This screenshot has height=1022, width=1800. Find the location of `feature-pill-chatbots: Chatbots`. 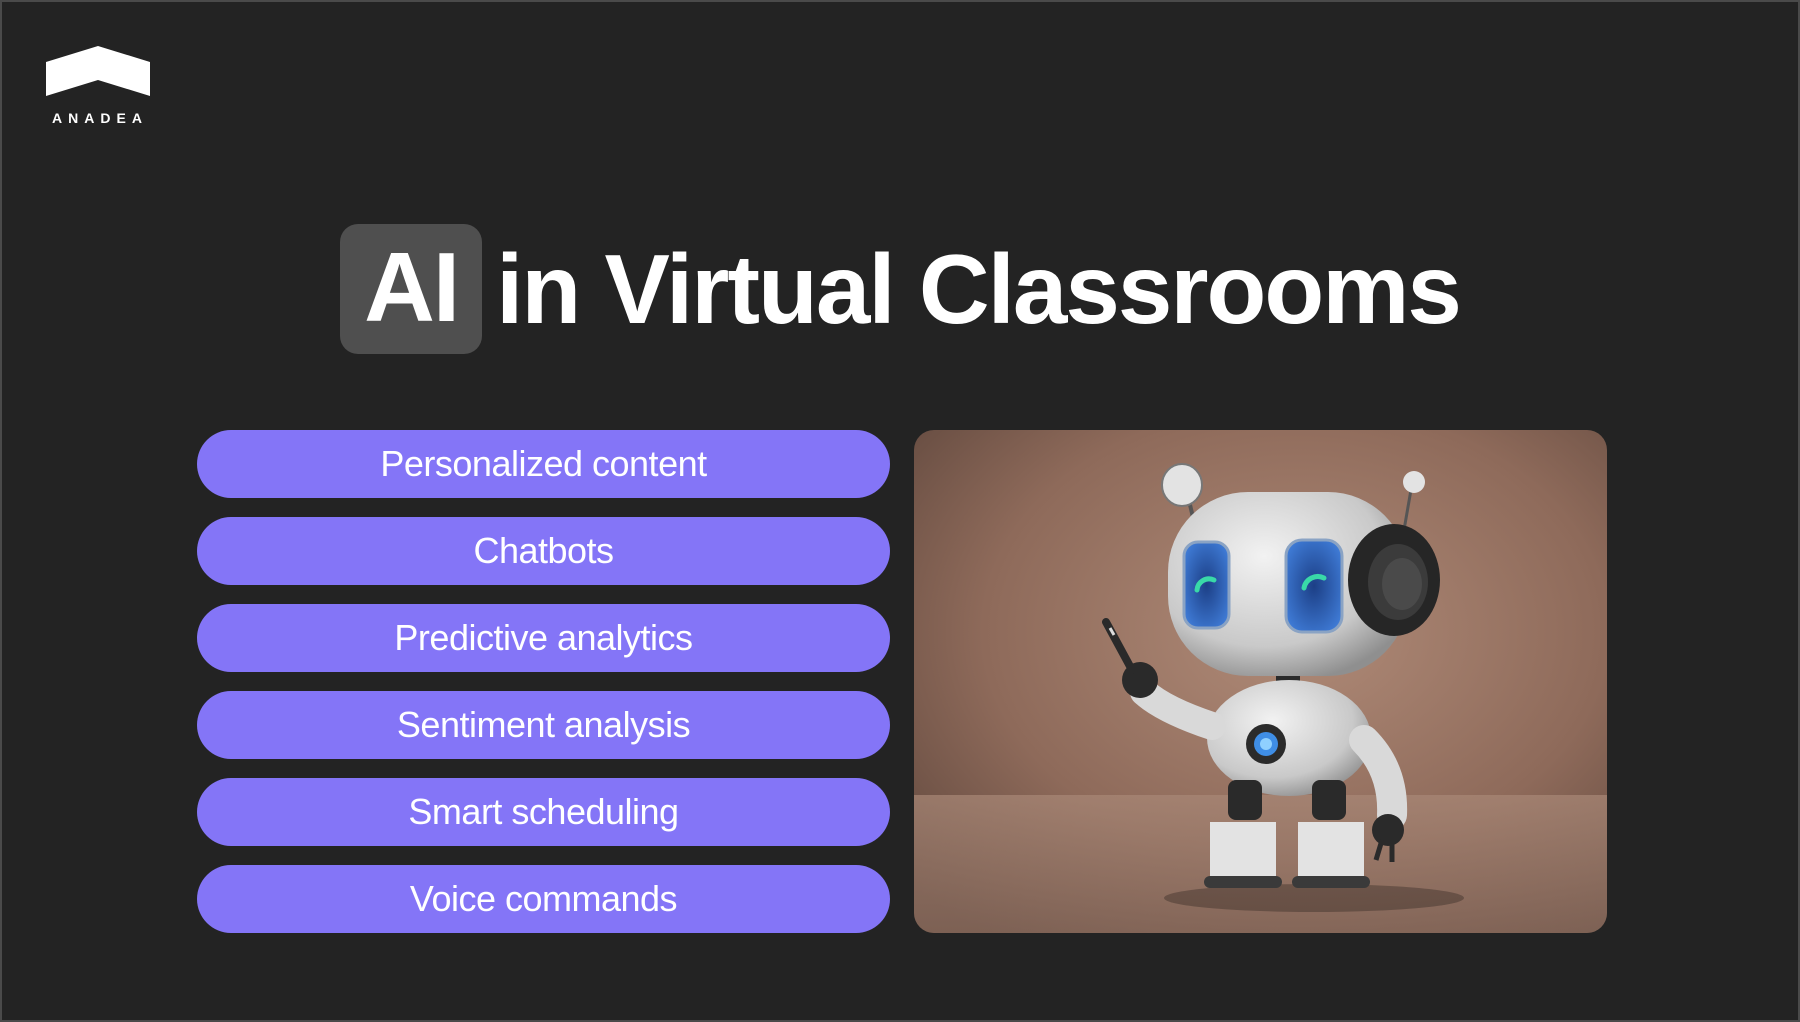

feature-pill-chatbots: Chatbots is located at coordinates (543, 551).